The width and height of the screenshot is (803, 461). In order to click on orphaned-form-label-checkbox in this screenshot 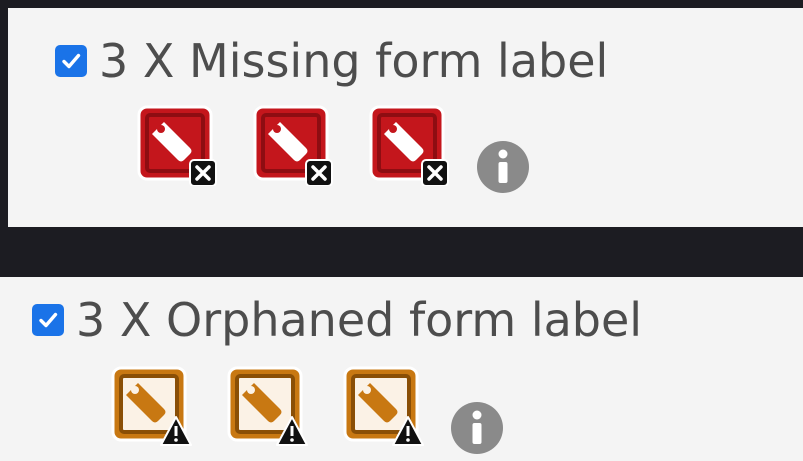, I will do `click(48, 320)`.